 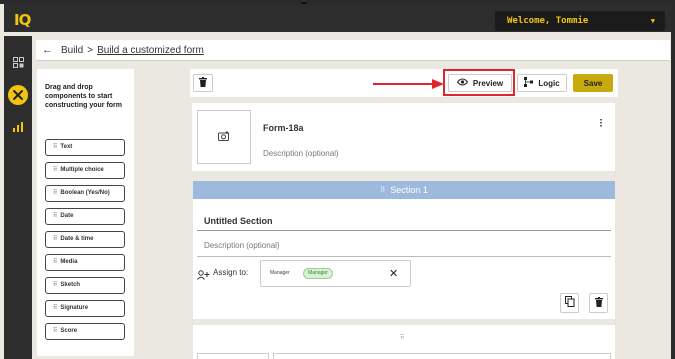 I want to click on form-image-upload, so click(x=224, y=137).